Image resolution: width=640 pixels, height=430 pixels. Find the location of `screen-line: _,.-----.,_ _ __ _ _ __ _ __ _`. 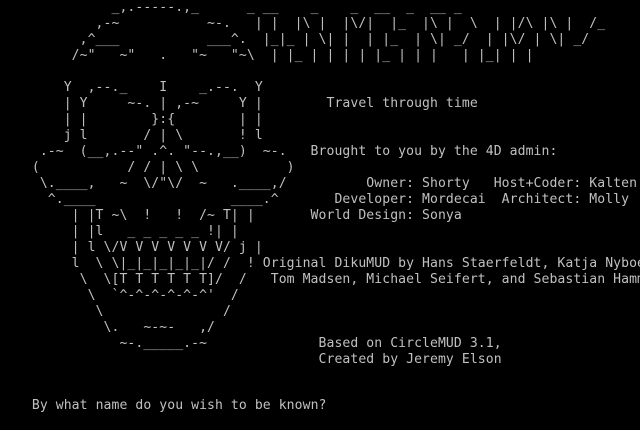

screen-line: _,.-----.,_ _ __ _ _ __ _ __ _ is located at coordinates (235, 7).